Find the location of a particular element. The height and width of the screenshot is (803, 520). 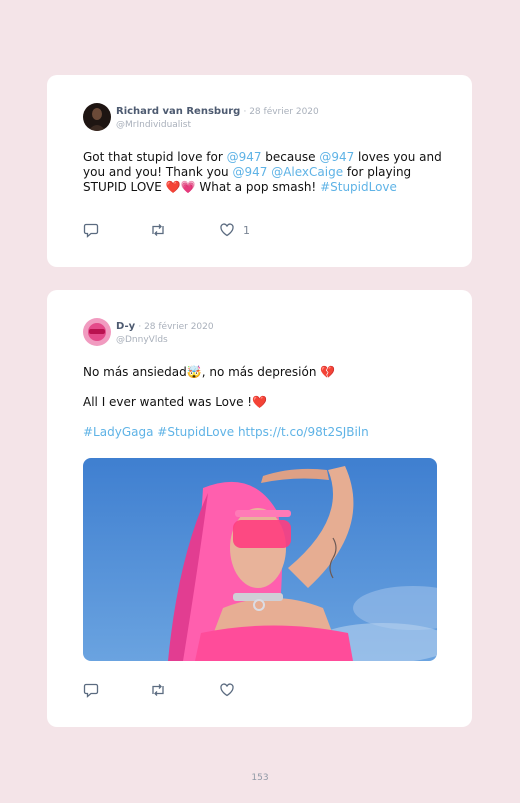

hashtag-link: #LadyGaga is located at coordinates (118, 432).